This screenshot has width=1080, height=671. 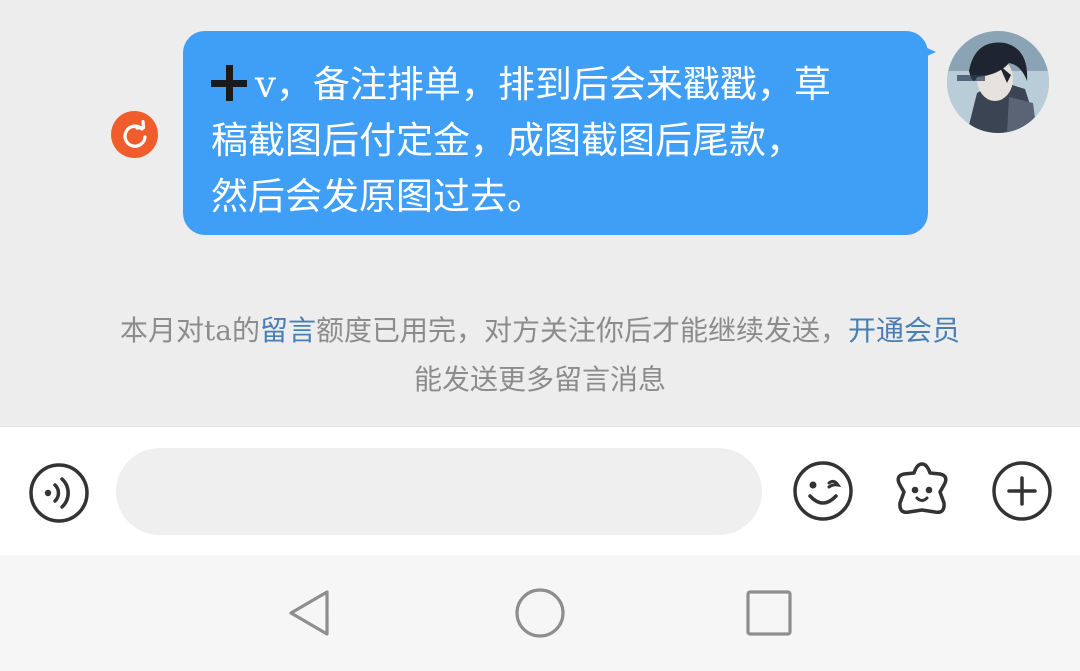 I want to click on notice-text-1: 本月对ta的, so click(x=190, y=330).